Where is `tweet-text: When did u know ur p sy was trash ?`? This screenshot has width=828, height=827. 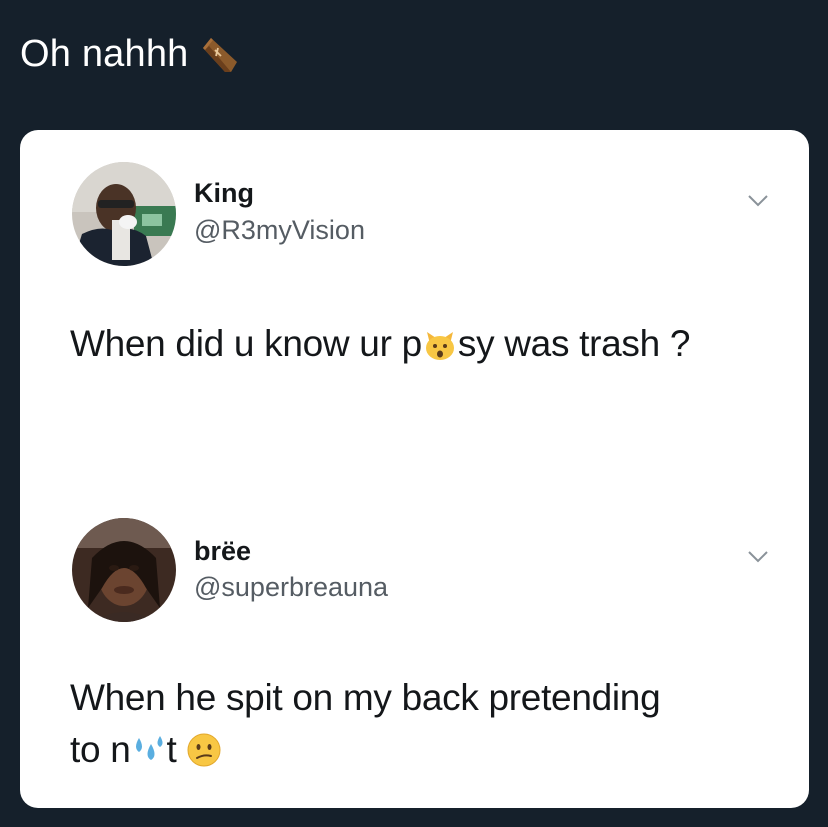 tweet-text: When did u know ur p sy was trash ? is located at coordinates (380, 344).